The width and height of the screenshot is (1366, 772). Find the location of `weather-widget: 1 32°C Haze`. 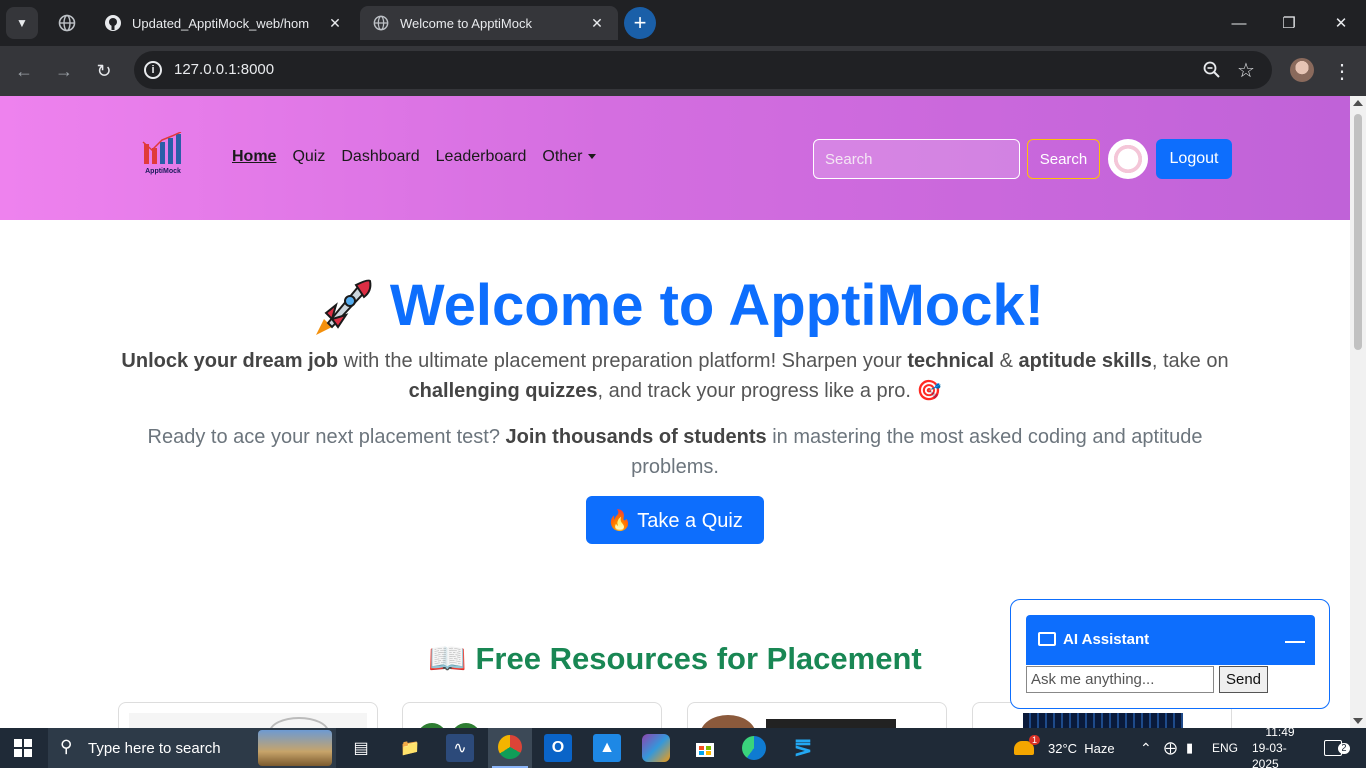

weather-widget: 1 32°C Haze is located at coordinates (1064, 748).